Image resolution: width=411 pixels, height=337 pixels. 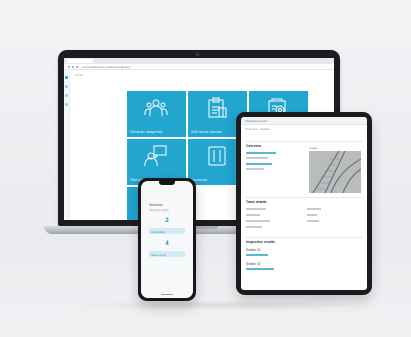 I want to click on chat-user-icon, so click(x=155, y=155).